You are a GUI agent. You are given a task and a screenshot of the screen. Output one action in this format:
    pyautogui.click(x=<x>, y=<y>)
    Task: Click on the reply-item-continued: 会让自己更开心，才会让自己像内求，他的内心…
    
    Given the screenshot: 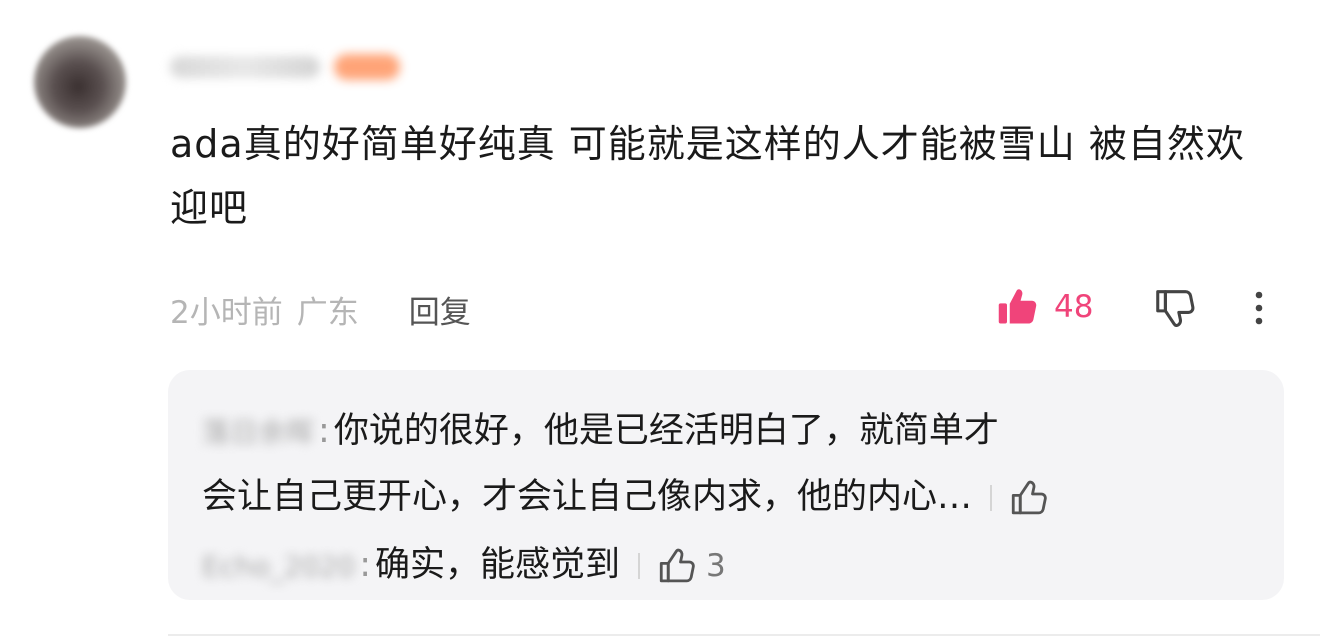 What is the action you would take?
    pyautogui.click(x=626, y=497)
    